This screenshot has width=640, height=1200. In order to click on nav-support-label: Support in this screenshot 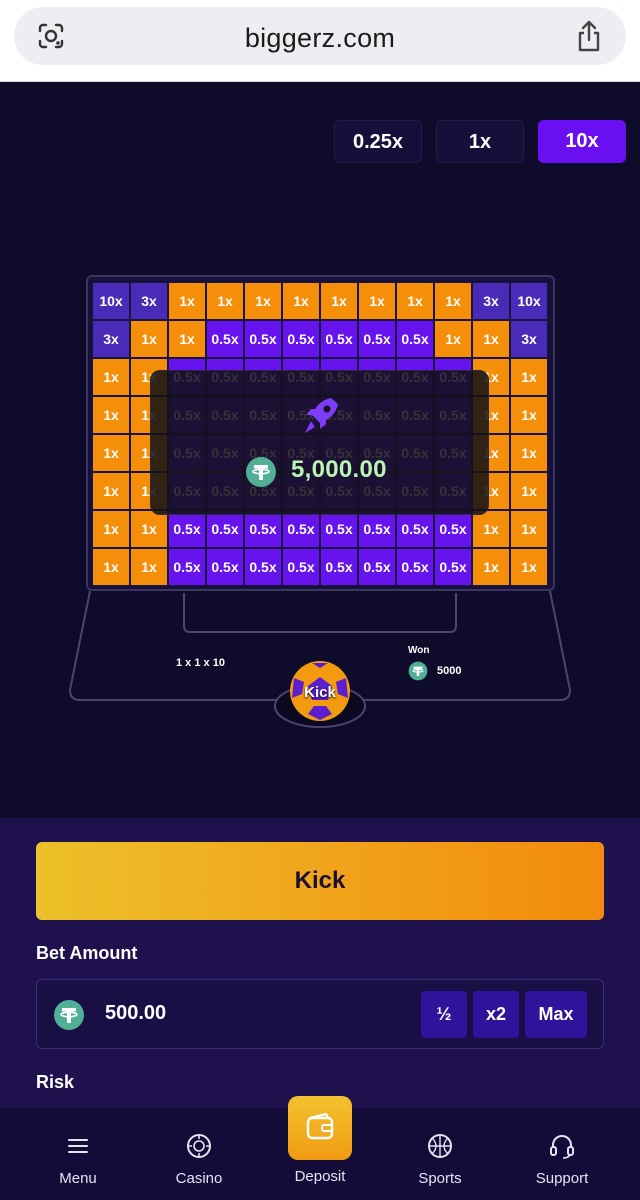, I will do `click(562, 1178)`.